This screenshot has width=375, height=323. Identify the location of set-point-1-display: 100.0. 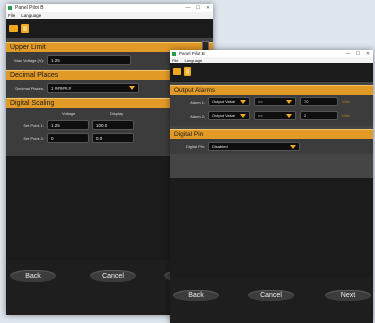
(113, 125).